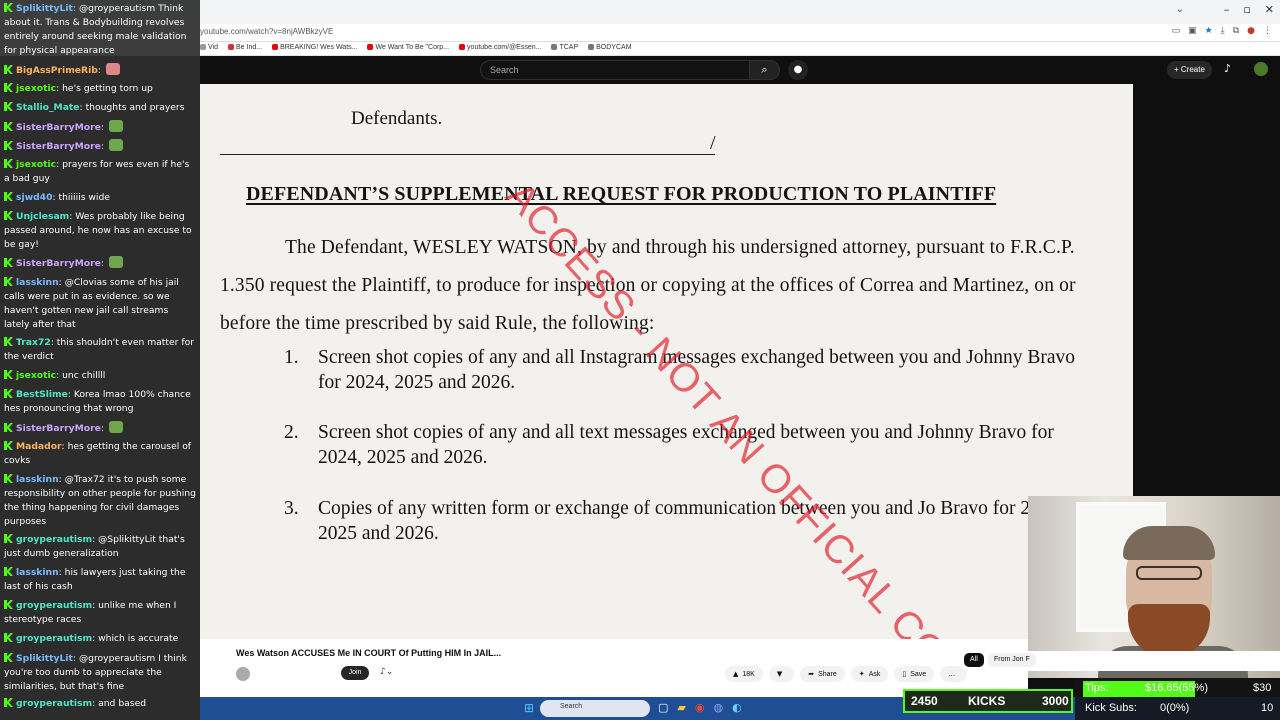  What do you see at coordinates (1236, 31) in the screenshot?
I see `extension-icon: ⧉` at bounding box center [1236, 31].